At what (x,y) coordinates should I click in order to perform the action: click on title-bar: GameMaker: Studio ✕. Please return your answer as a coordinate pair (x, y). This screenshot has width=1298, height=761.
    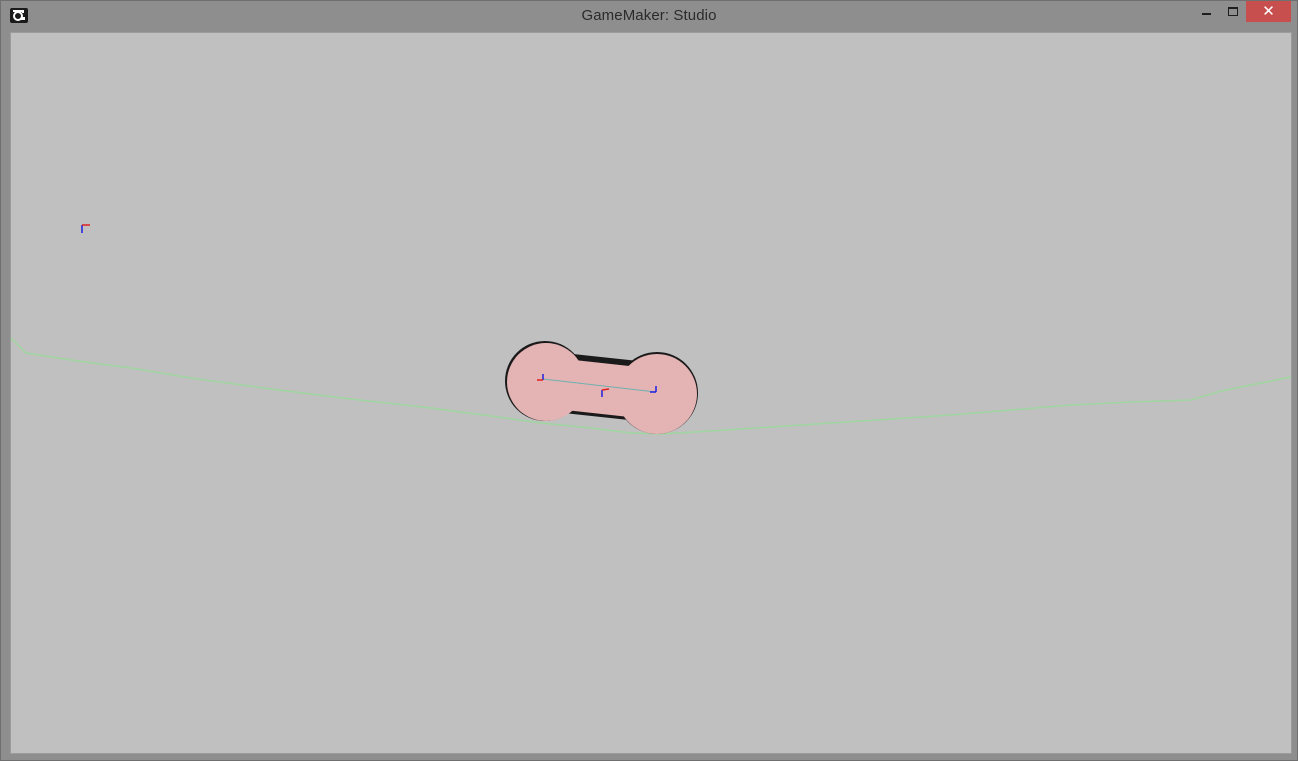
    Looking at the image, I should click on (649, 16).